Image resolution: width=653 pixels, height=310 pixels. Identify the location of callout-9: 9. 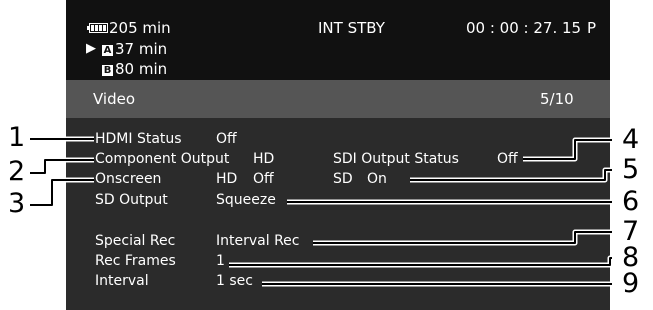
(631, 283).